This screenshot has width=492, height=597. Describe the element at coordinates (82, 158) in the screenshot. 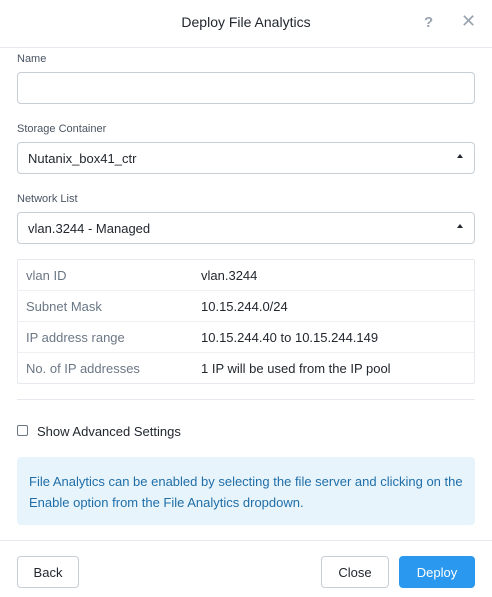

I see `storage-container-value: Nutanix_box41_ctr` at that location.